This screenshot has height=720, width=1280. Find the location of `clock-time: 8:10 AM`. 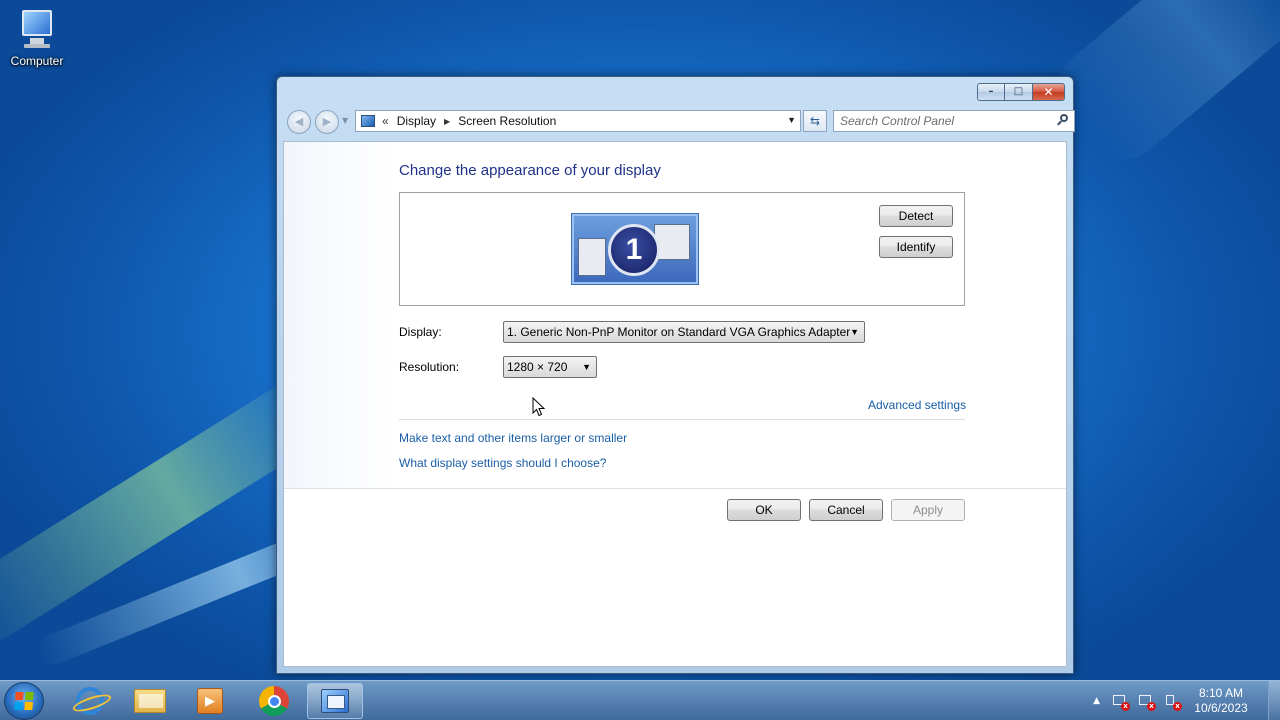

clock-time: 8:10 AM is located at coordinates (1221, 693).